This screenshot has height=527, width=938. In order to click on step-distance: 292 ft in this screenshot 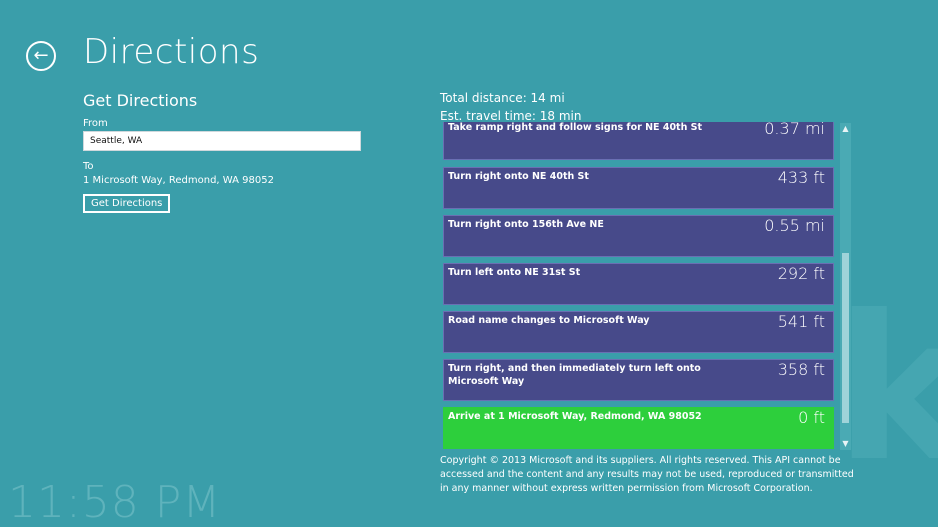, I will do `click(801, 273)`.